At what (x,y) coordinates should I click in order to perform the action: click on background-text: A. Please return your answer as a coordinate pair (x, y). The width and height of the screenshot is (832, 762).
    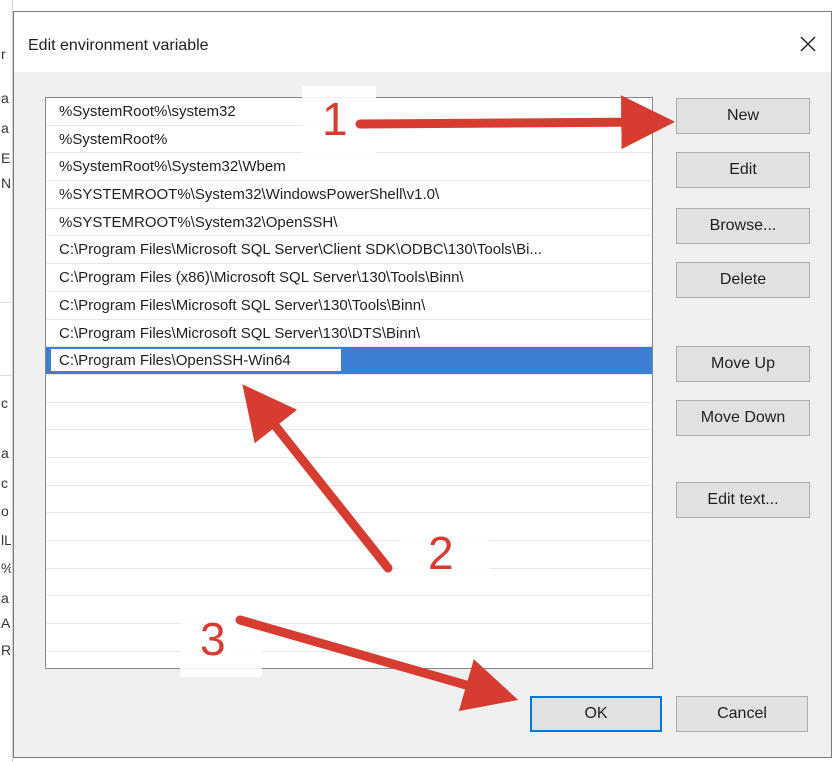
    Looking at the image, I should click on (6, 623).